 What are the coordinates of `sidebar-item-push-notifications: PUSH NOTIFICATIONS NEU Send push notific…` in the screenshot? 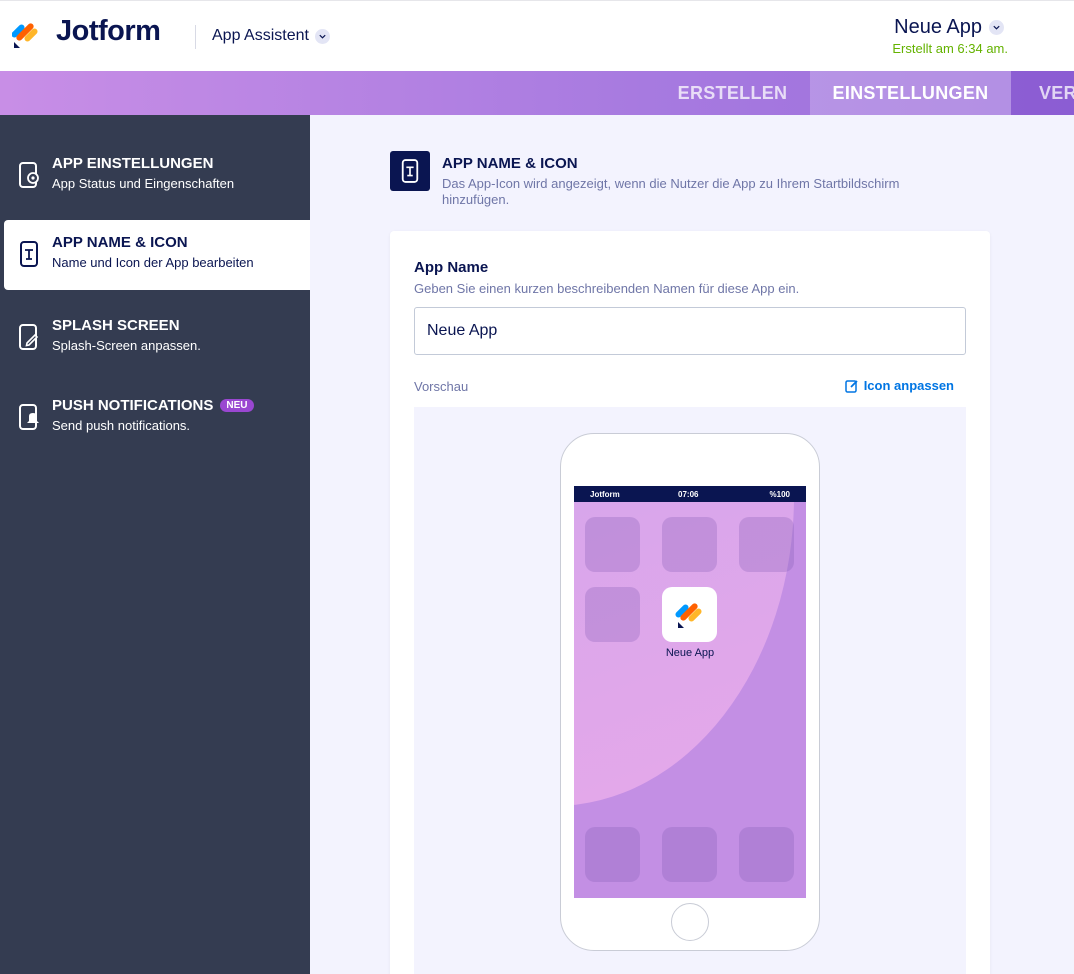 It's located at (155, 418).